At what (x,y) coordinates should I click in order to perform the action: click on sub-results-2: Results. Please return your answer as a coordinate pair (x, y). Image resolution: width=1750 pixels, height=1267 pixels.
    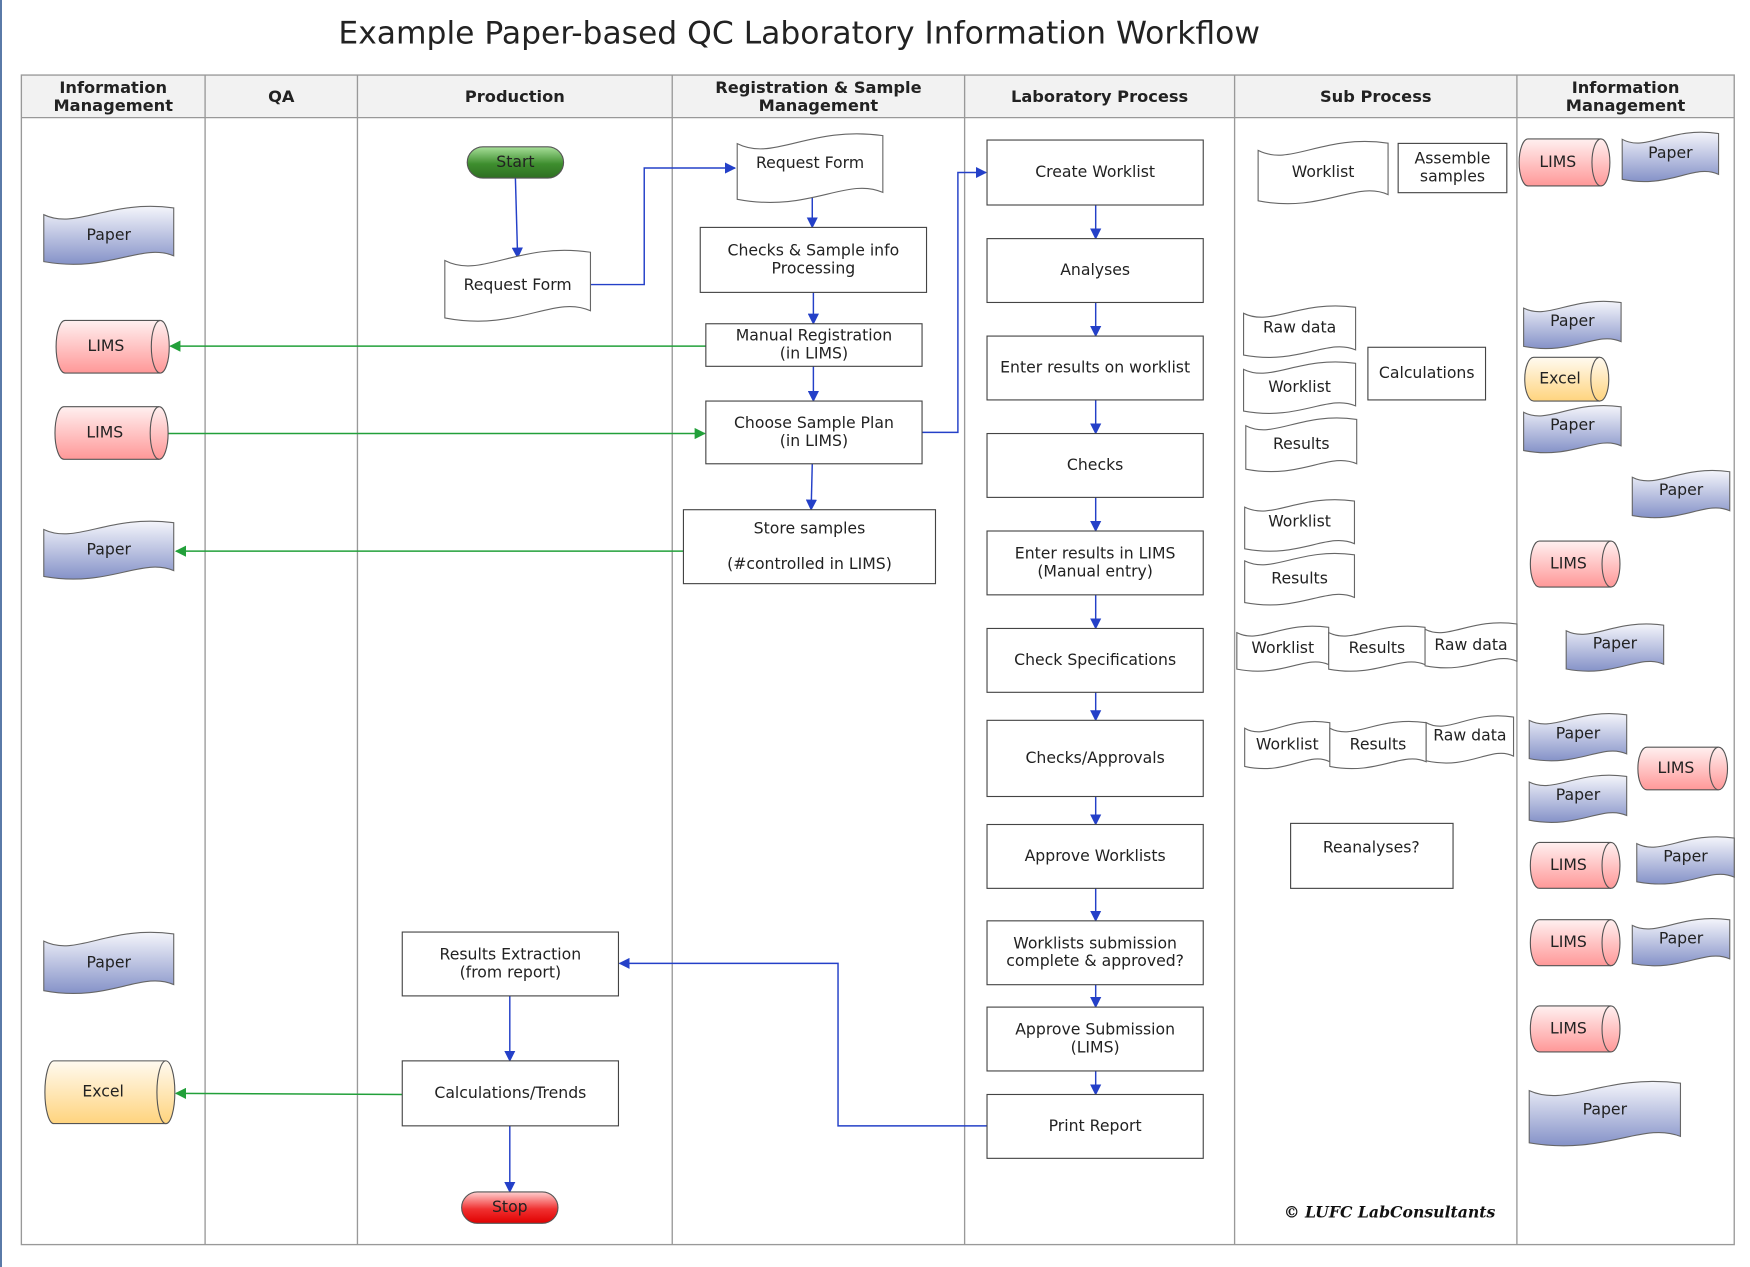
    Looking at the image, I should click on (1300, 579).